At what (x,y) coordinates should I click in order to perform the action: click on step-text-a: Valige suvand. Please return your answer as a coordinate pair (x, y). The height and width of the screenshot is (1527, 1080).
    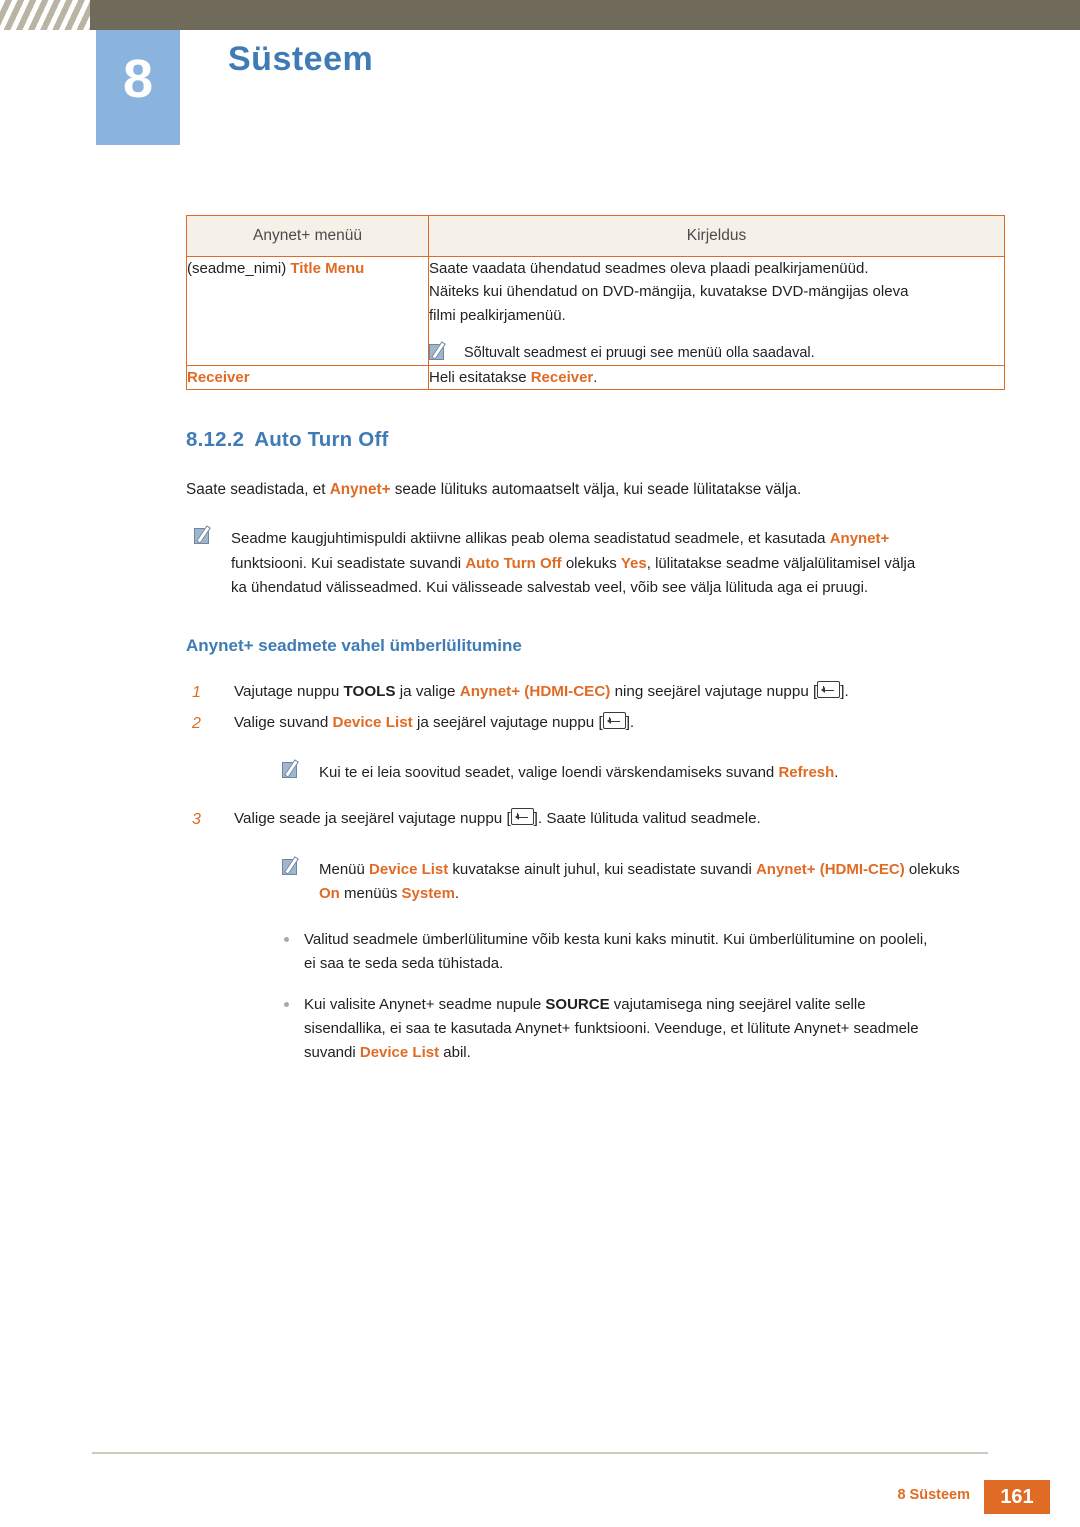
    Looking at the image, I should click on (283, 722).